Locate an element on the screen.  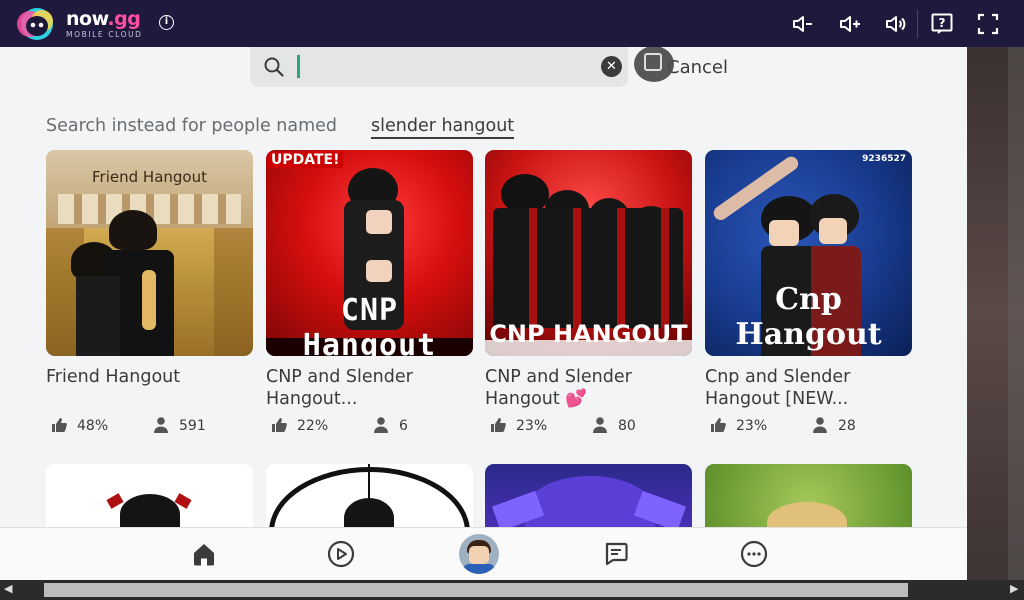
like-ratio: 22% is located at coordinates (313, 426).